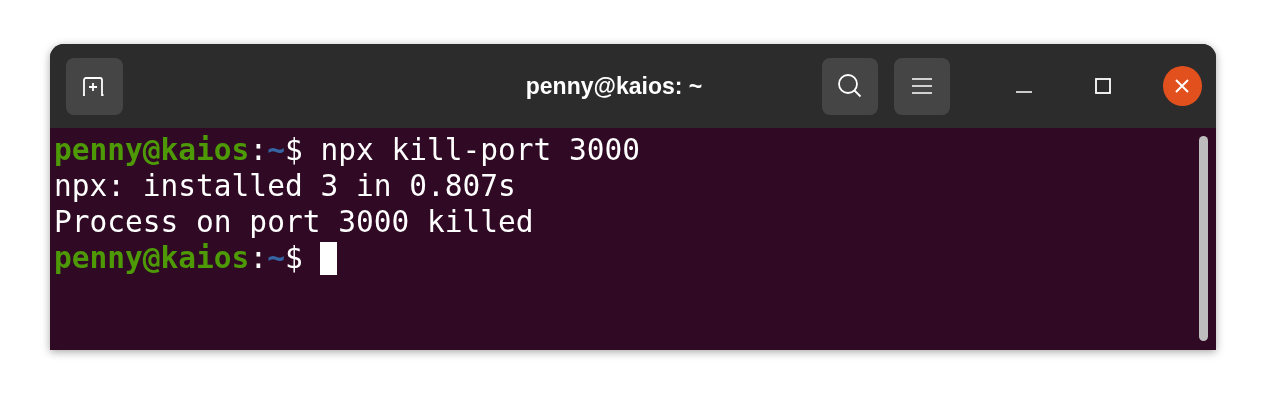  Describe the element at coordinates (1023, 92) in the screenshot. I see `minimize-icon` at that location.